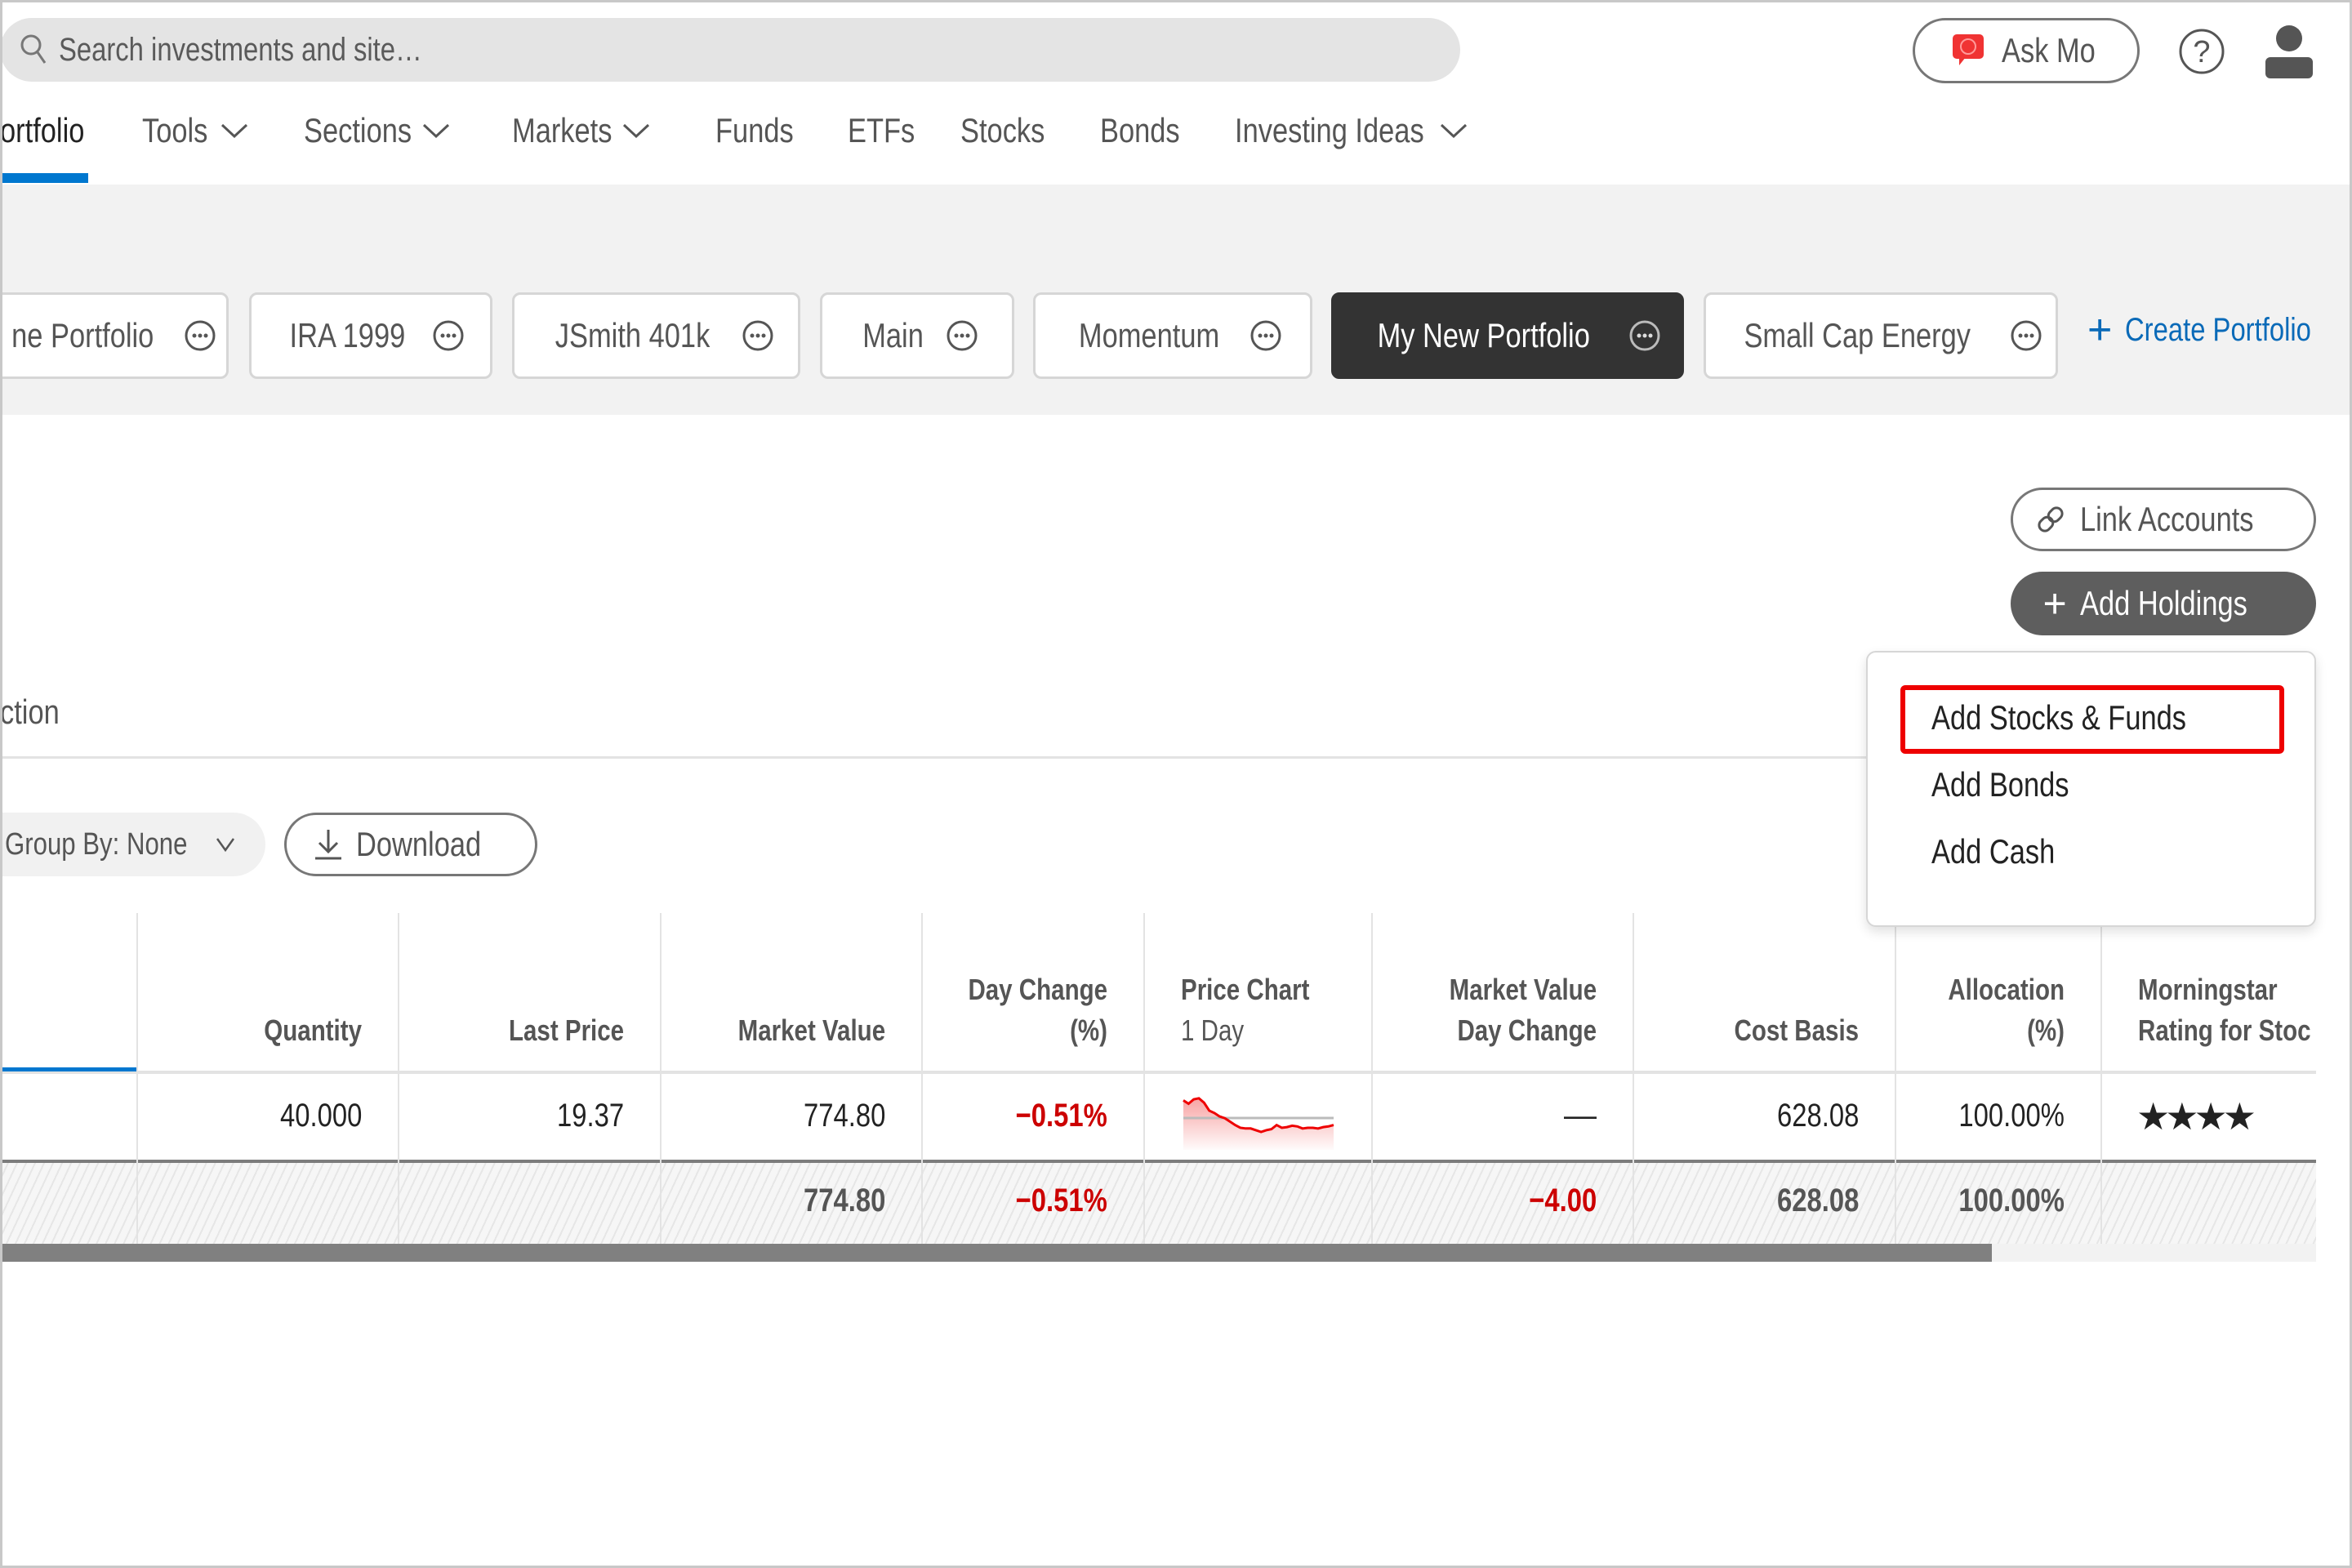 This screenshot has width=2352, height=1568. Describe the element at coordinates (44, 178) in the screenshot. I see `active-nav-indicator` at that location.